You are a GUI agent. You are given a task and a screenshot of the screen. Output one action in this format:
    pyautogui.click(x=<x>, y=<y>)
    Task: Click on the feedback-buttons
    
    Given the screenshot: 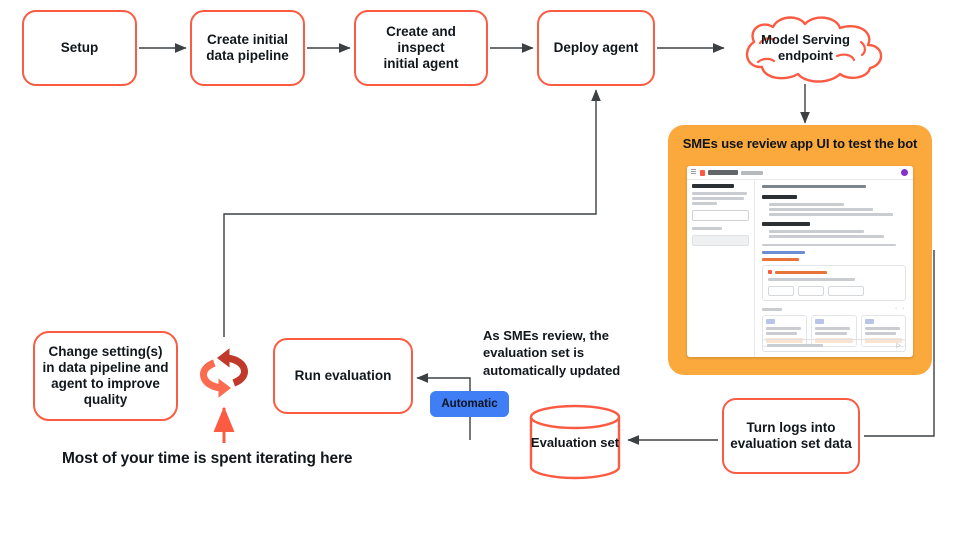 What is the action you would take?
    pyautogui.click(x=834, y=290)
    